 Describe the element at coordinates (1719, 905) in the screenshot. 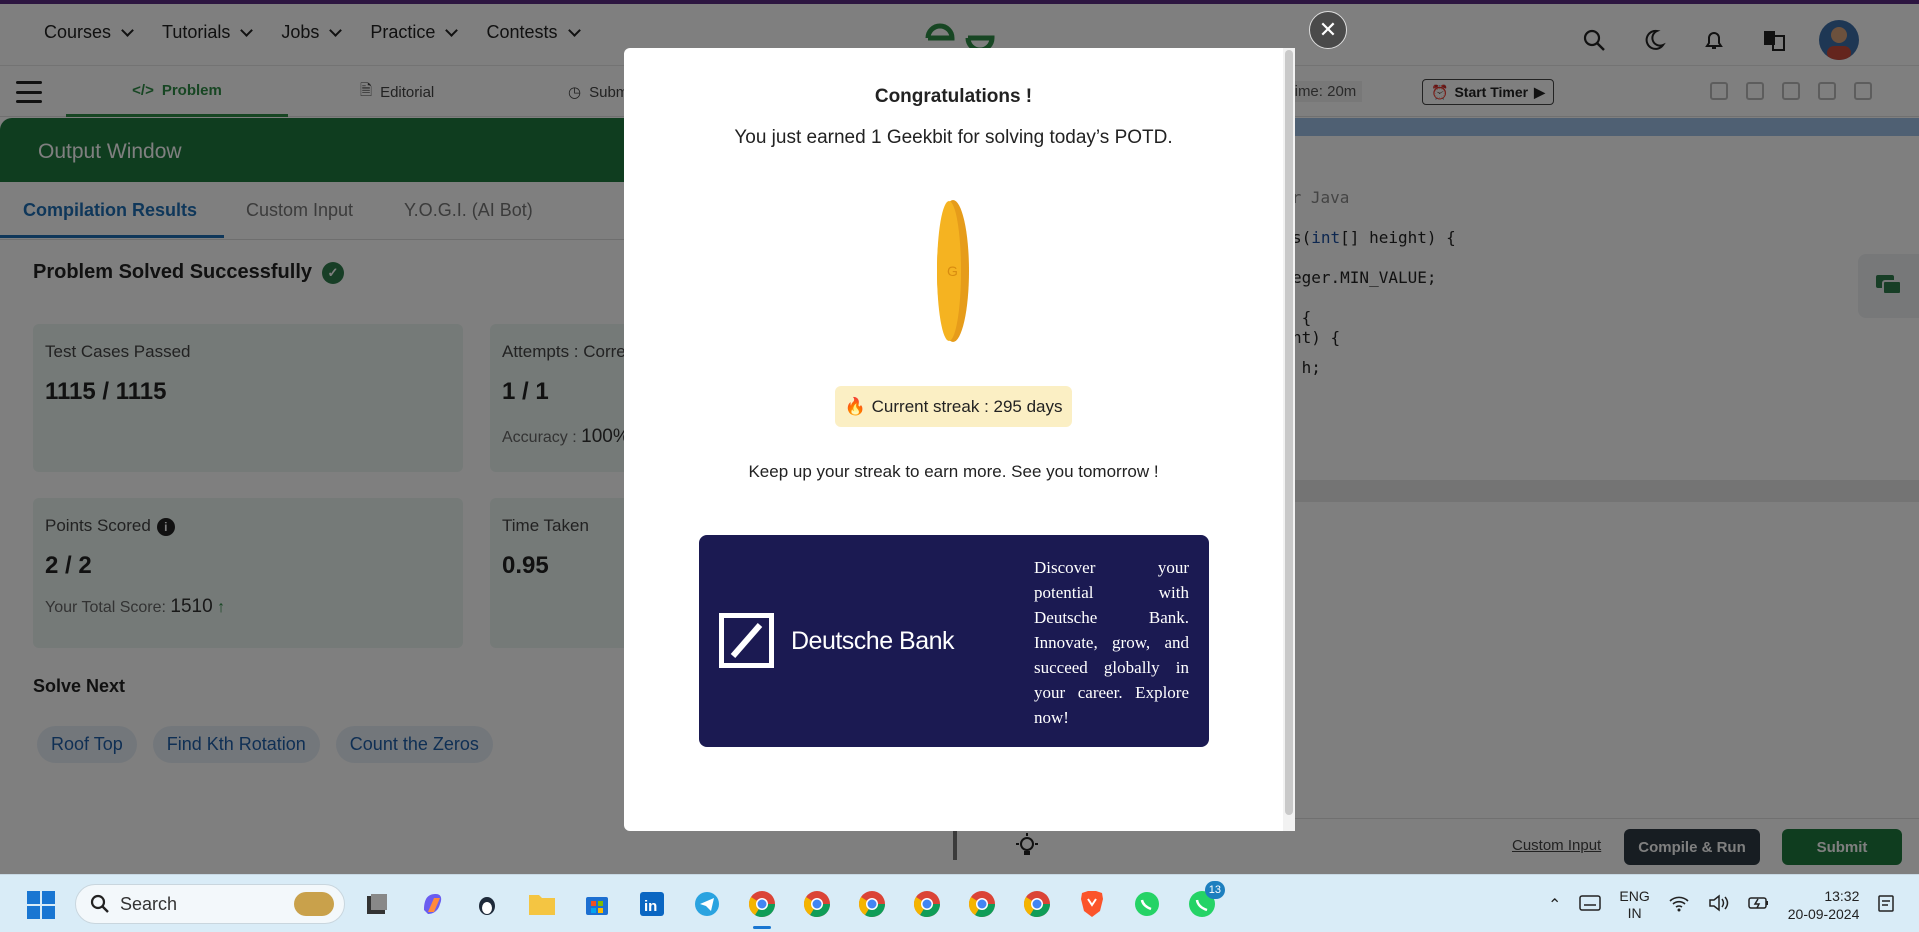

I see `volume-icon` at that location.